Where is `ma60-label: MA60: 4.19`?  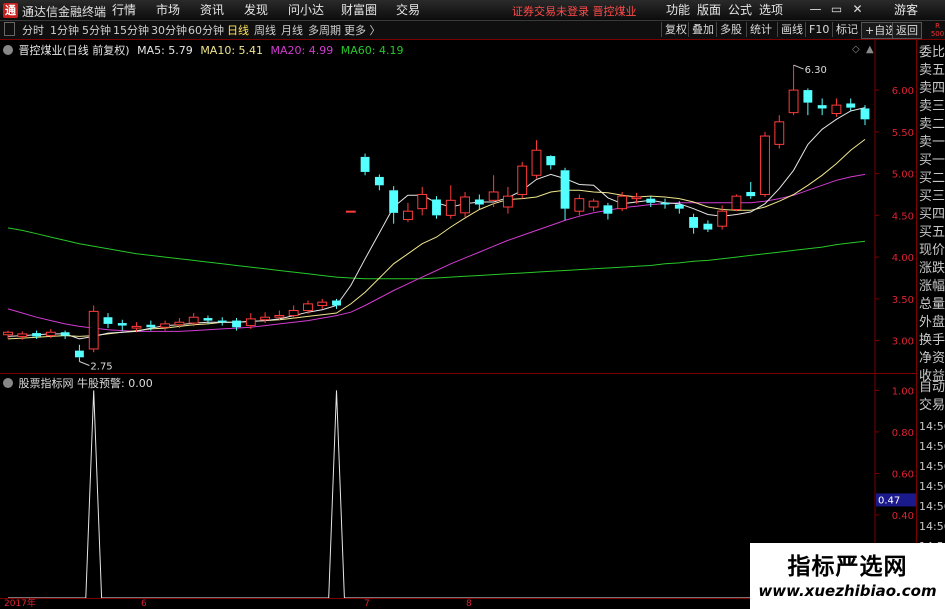 ma60-label: MA60: 4.19 is located at coordinates (372, 50).